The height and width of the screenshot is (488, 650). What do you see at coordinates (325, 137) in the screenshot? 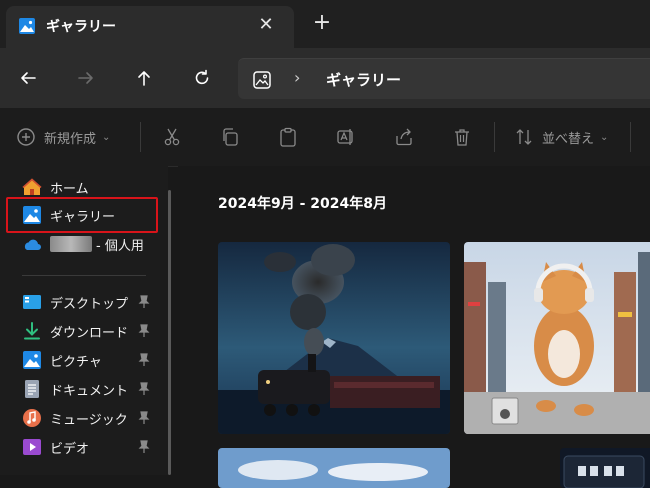
I see `command-bar: 新規作成 ⌄ 並べ替え ⌄` at bounding box center [325, 137].